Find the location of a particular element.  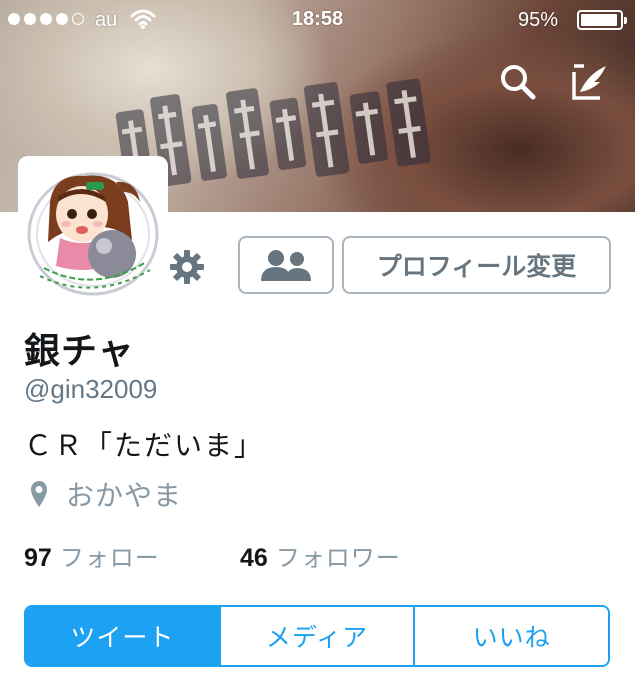

followers-count: 46 is located at coordinates (254, 558).